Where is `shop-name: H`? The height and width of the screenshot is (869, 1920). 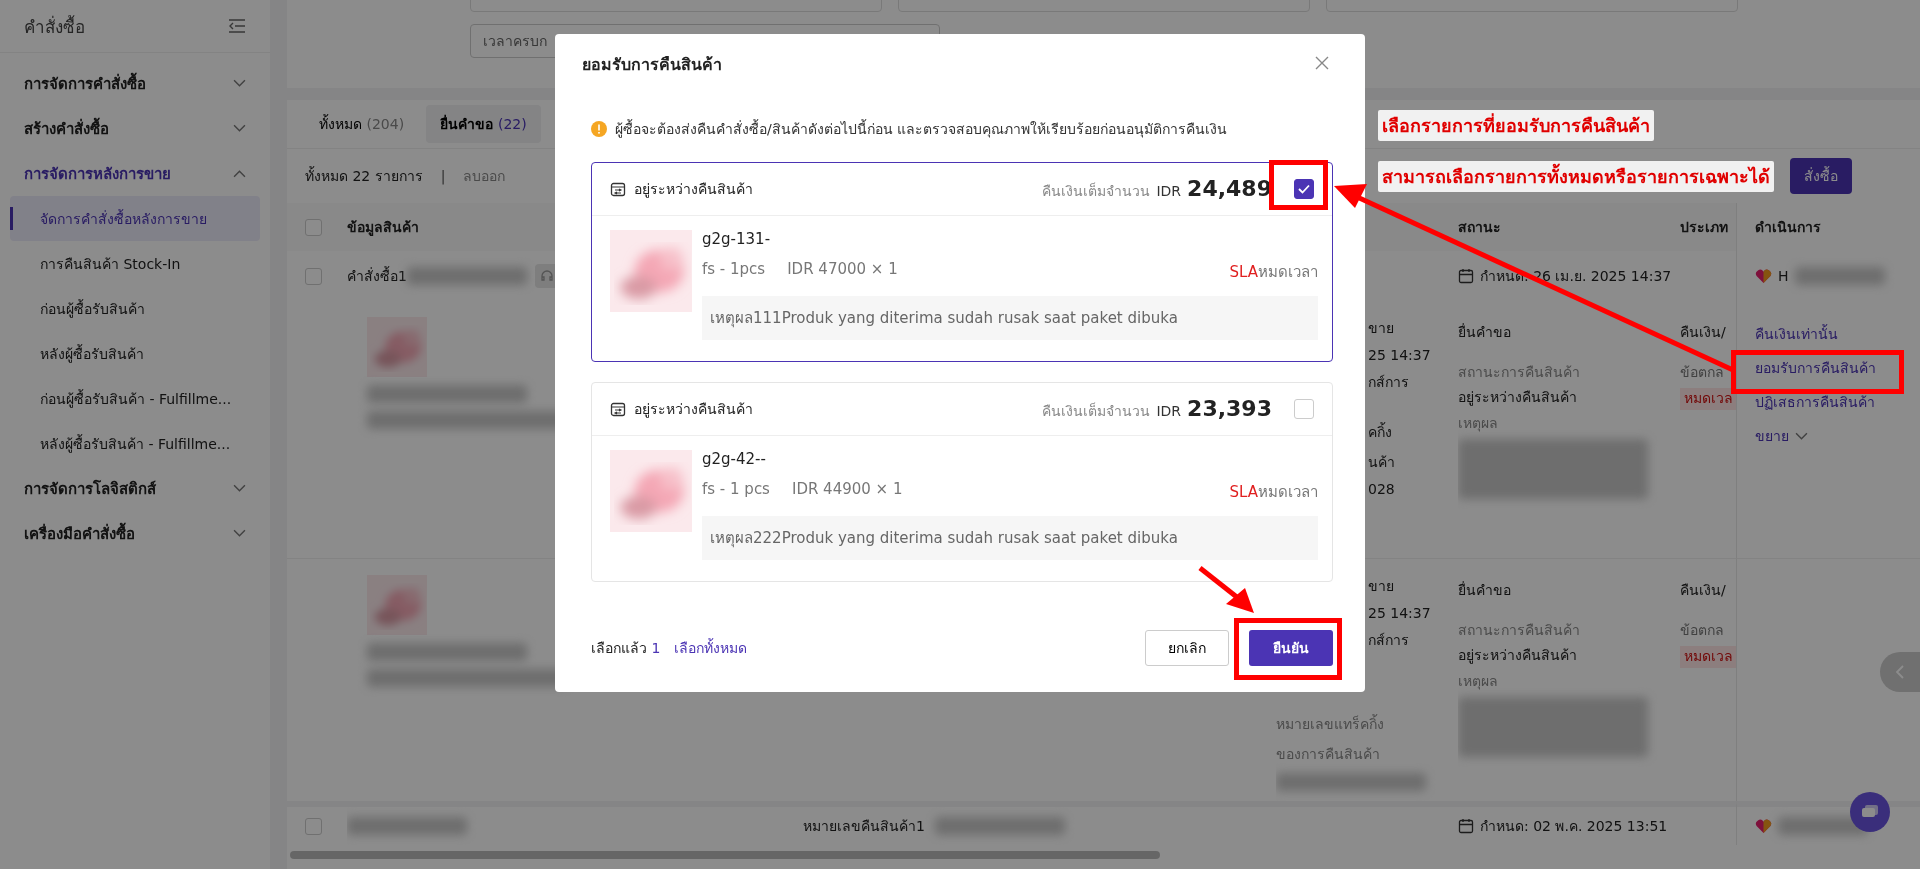
shop-name: H is located at coordinates (1783, 276).